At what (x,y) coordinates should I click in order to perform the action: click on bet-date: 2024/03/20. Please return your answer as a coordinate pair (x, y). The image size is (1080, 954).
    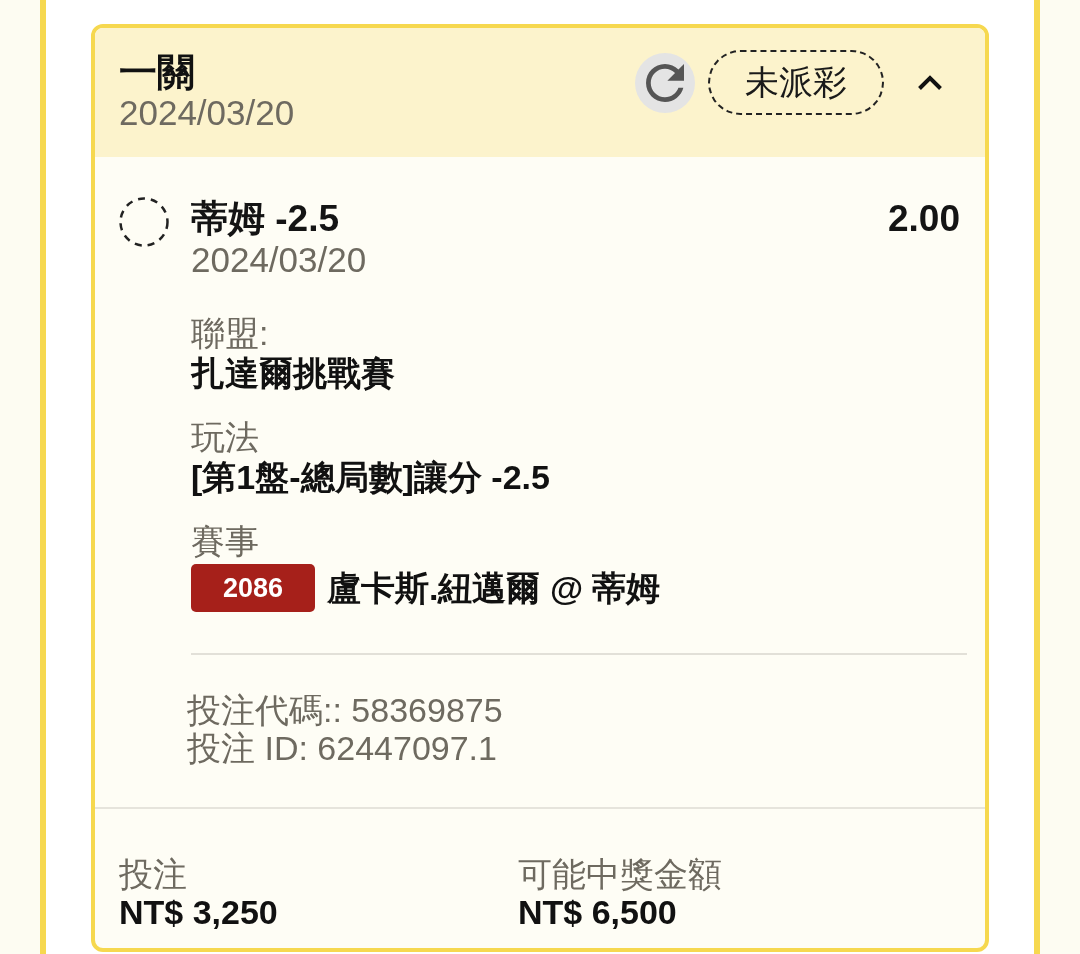
    Looking at the image, I should click on (207, 113).